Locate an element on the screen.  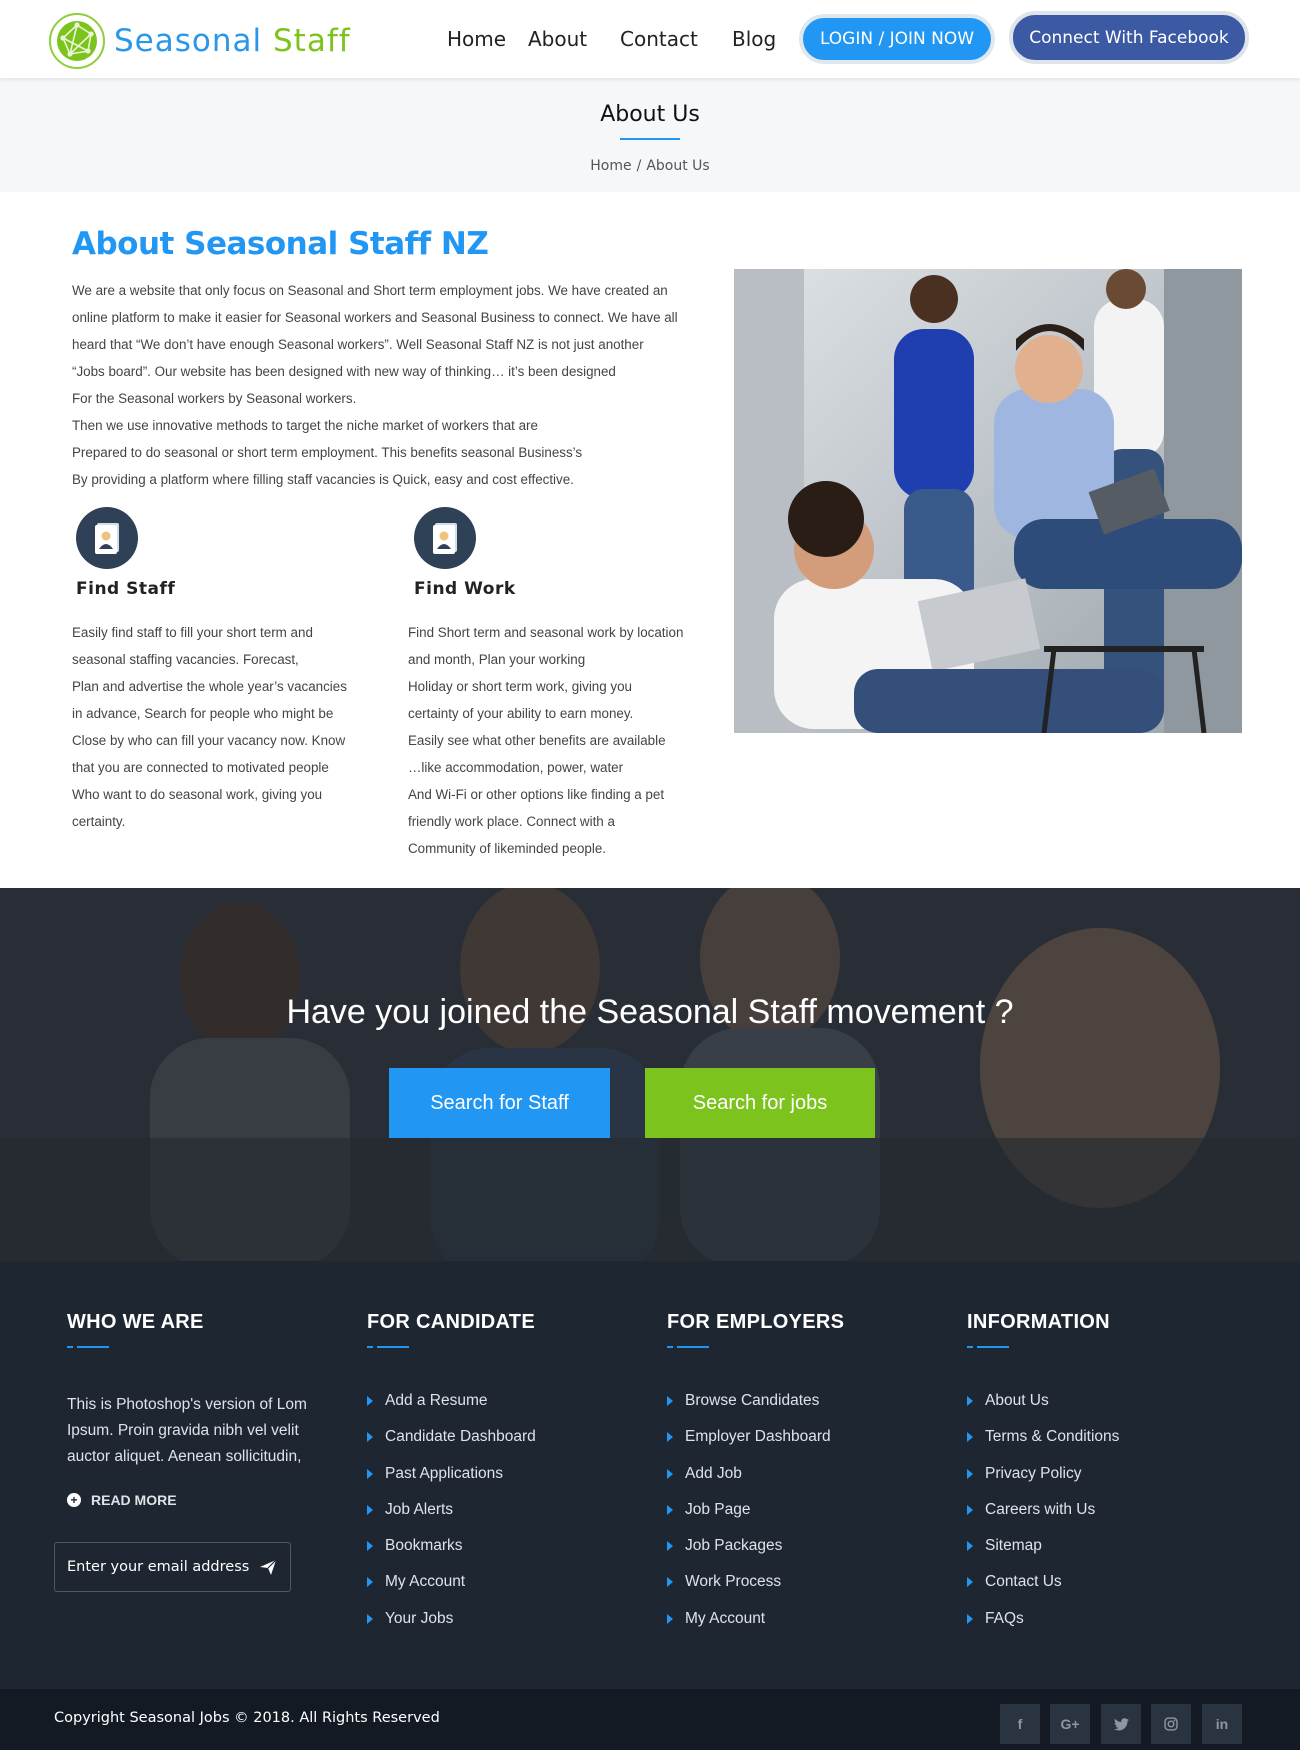
footer-link: Work Process is located at coordinates (755, 1591).